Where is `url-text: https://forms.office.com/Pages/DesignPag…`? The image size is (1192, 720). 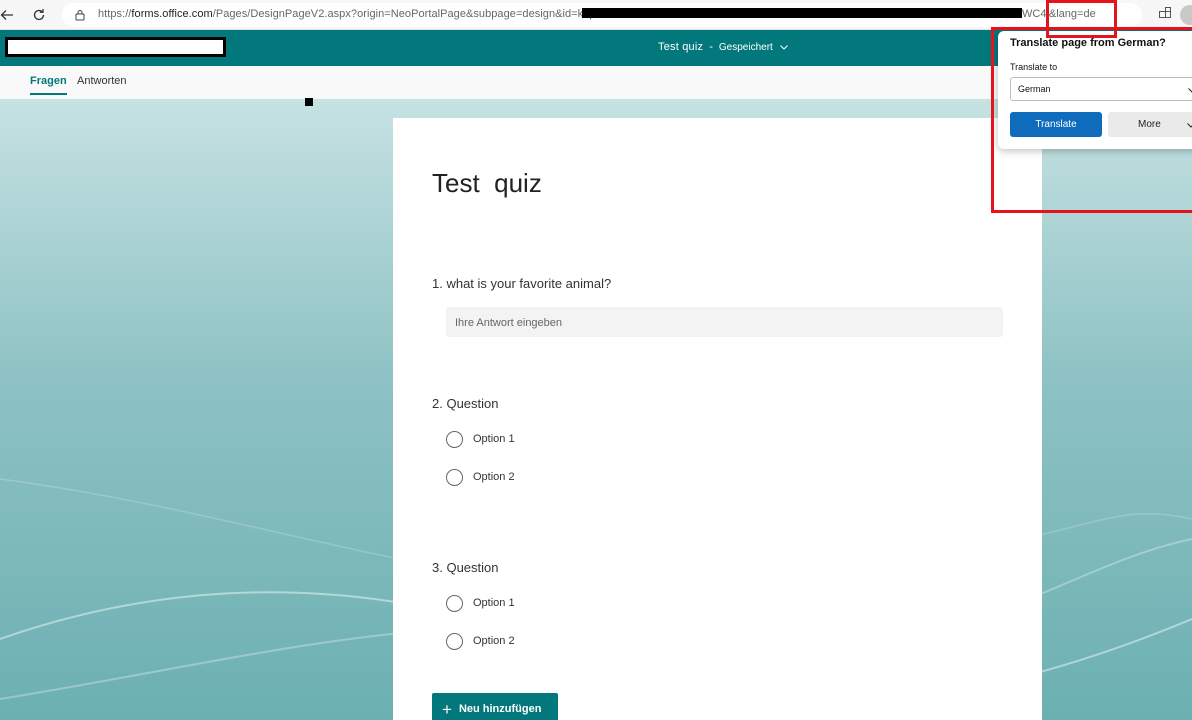 url-text: https://forms.office.com/Pages/DesignPag… is located at coordinates (350, 14).